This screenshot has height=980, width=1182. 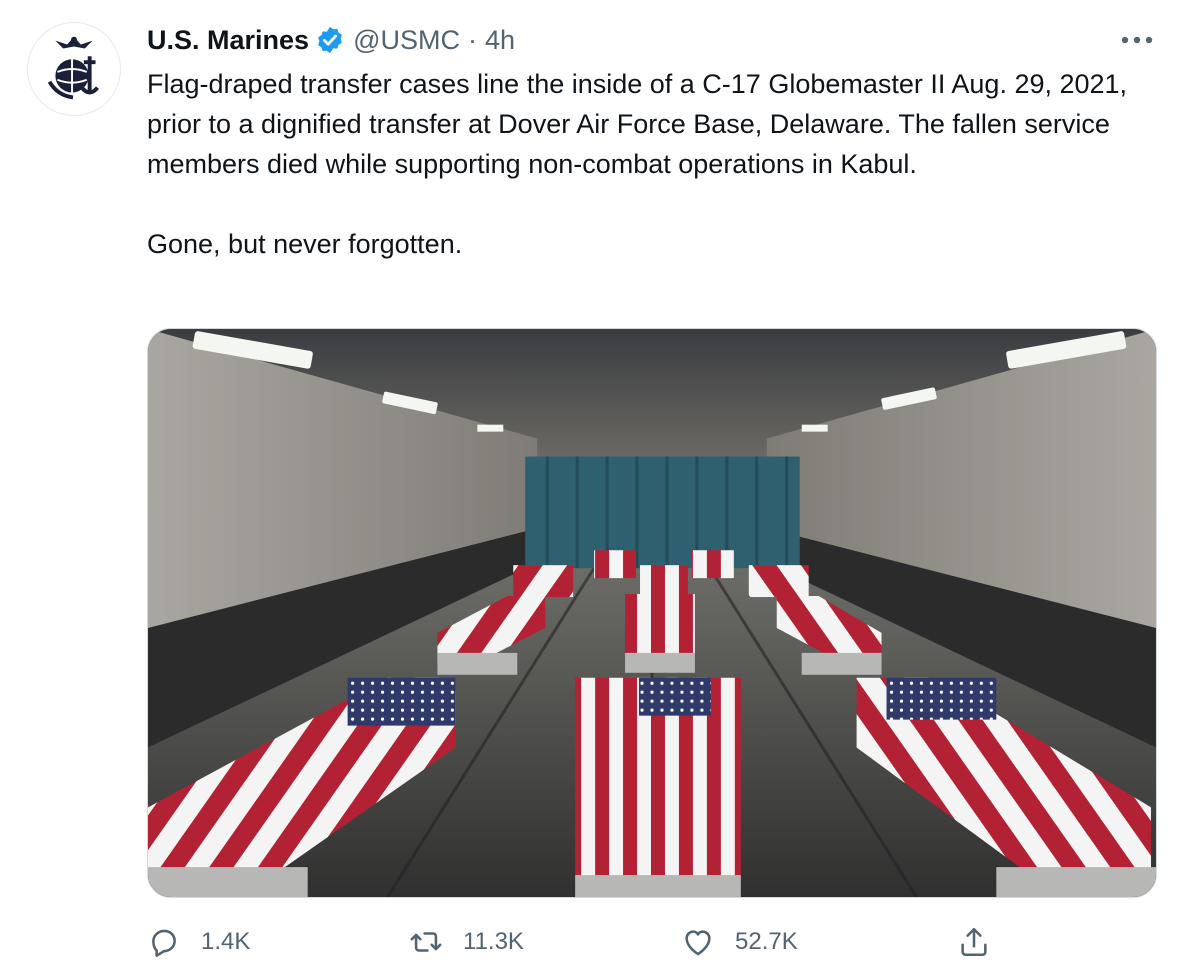 I want to click on marine-corps-emblem-icon, so click(x=74, y=69).